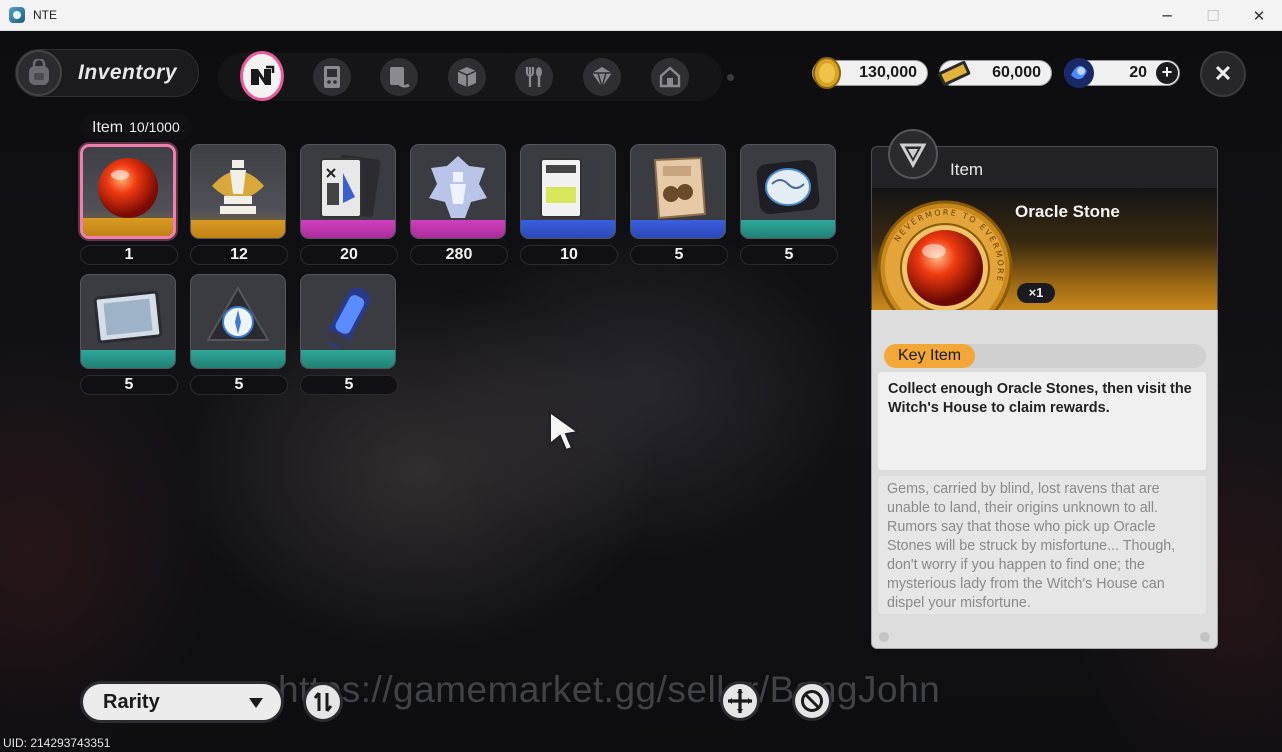 Image resolution: width=1282 pixels, height=752 pixels. Describe the element at coordinates (1259, 15) in the screenshot. I see `window-close-button: ✕` at that location.